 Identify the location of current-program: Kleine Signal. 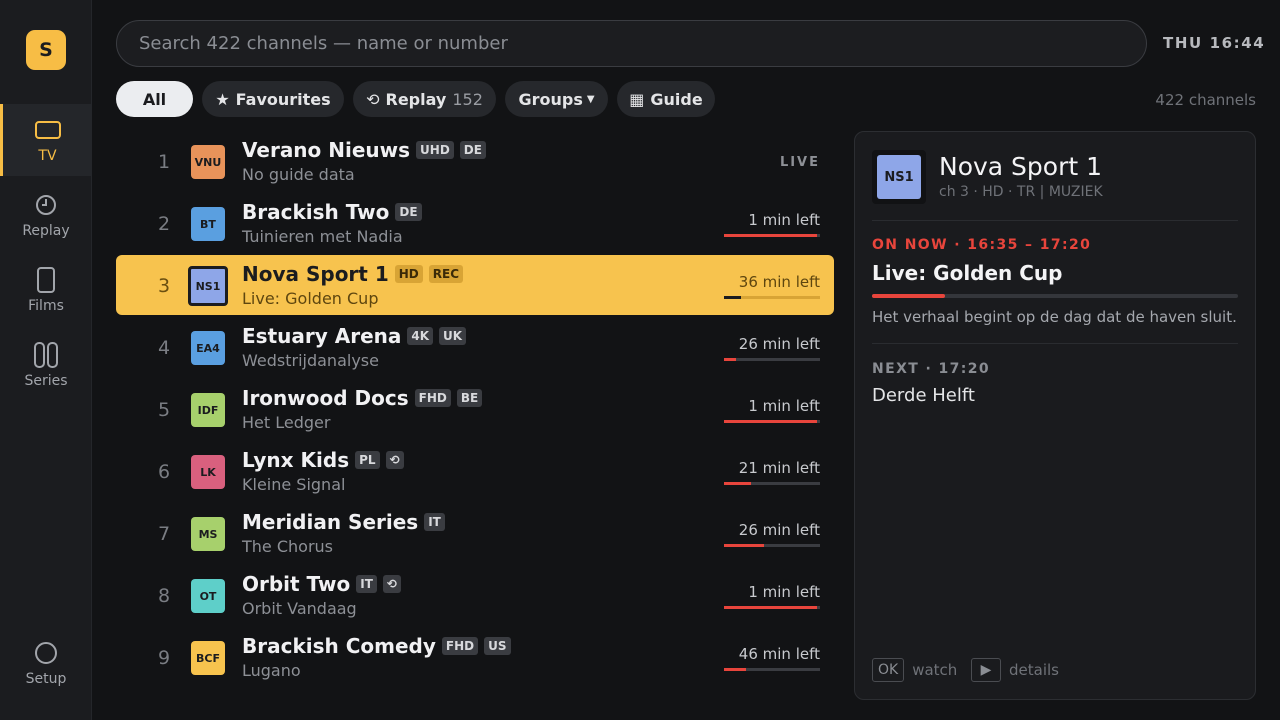
(294, 484).